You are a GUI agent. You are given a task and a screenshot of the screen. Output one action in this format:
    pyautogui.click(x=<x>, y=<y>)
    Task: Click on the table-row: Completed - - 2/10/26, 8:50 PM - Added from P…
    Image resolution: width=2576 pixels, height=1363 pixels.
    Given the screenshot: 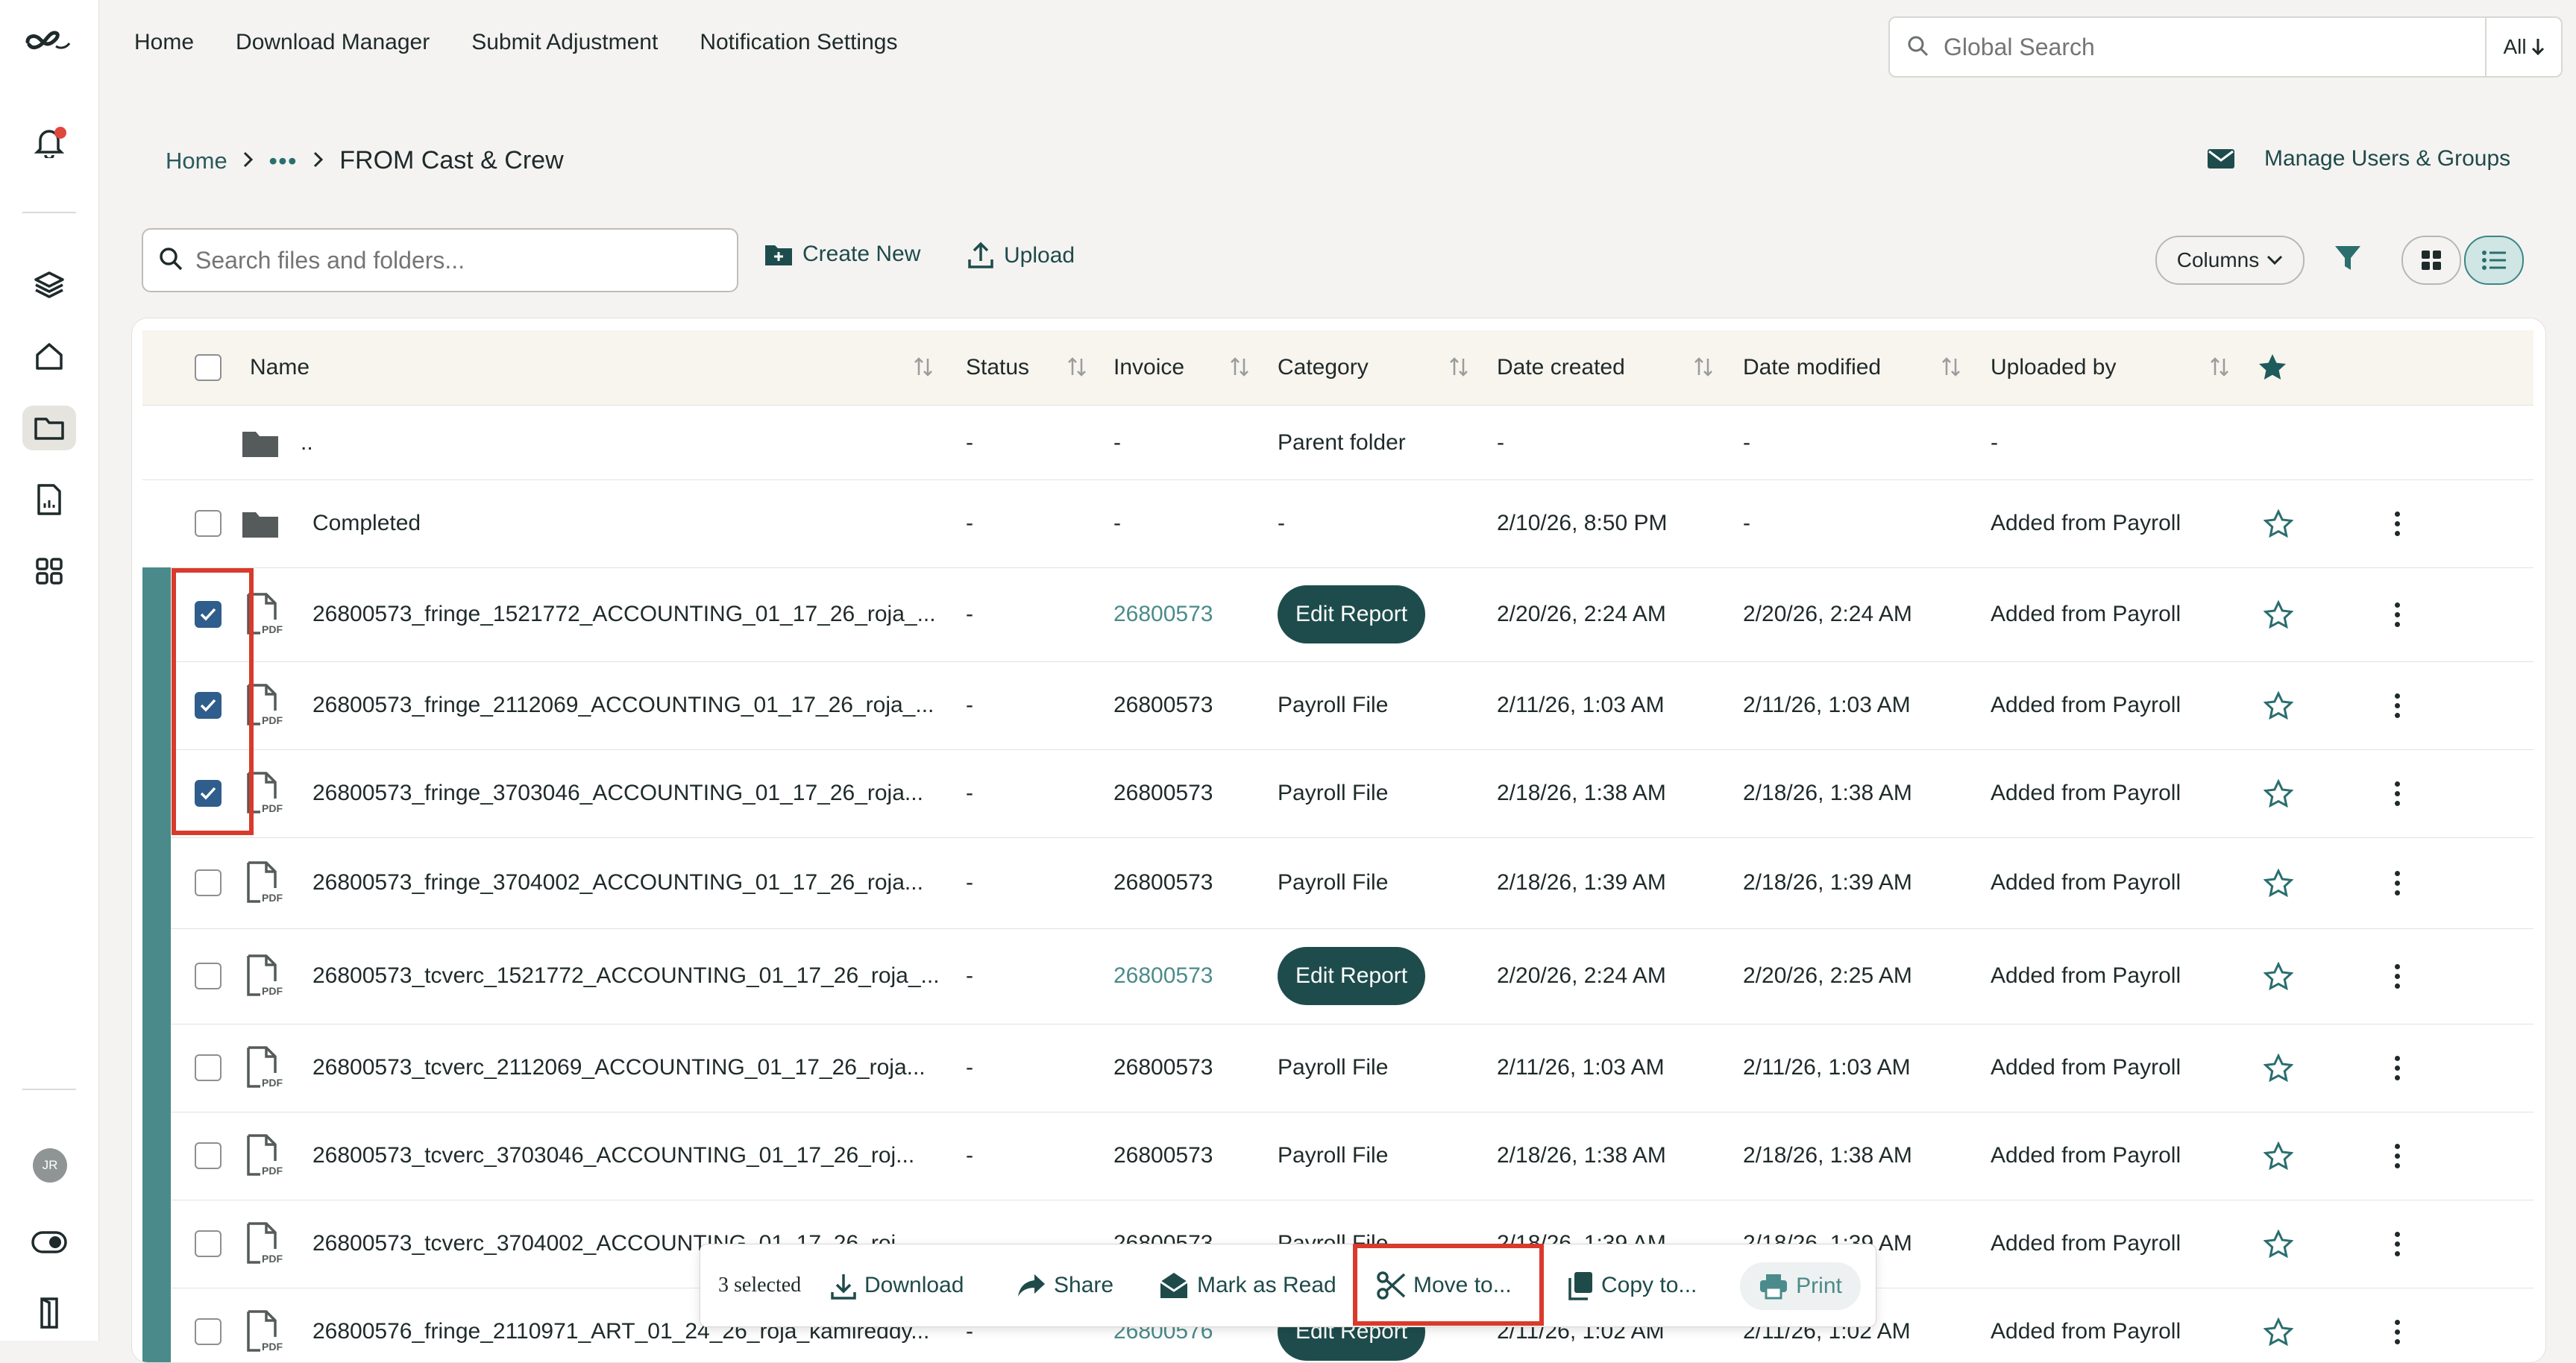 What is the action you would take?
    pyautogui.click(x=1338, y=523)
    